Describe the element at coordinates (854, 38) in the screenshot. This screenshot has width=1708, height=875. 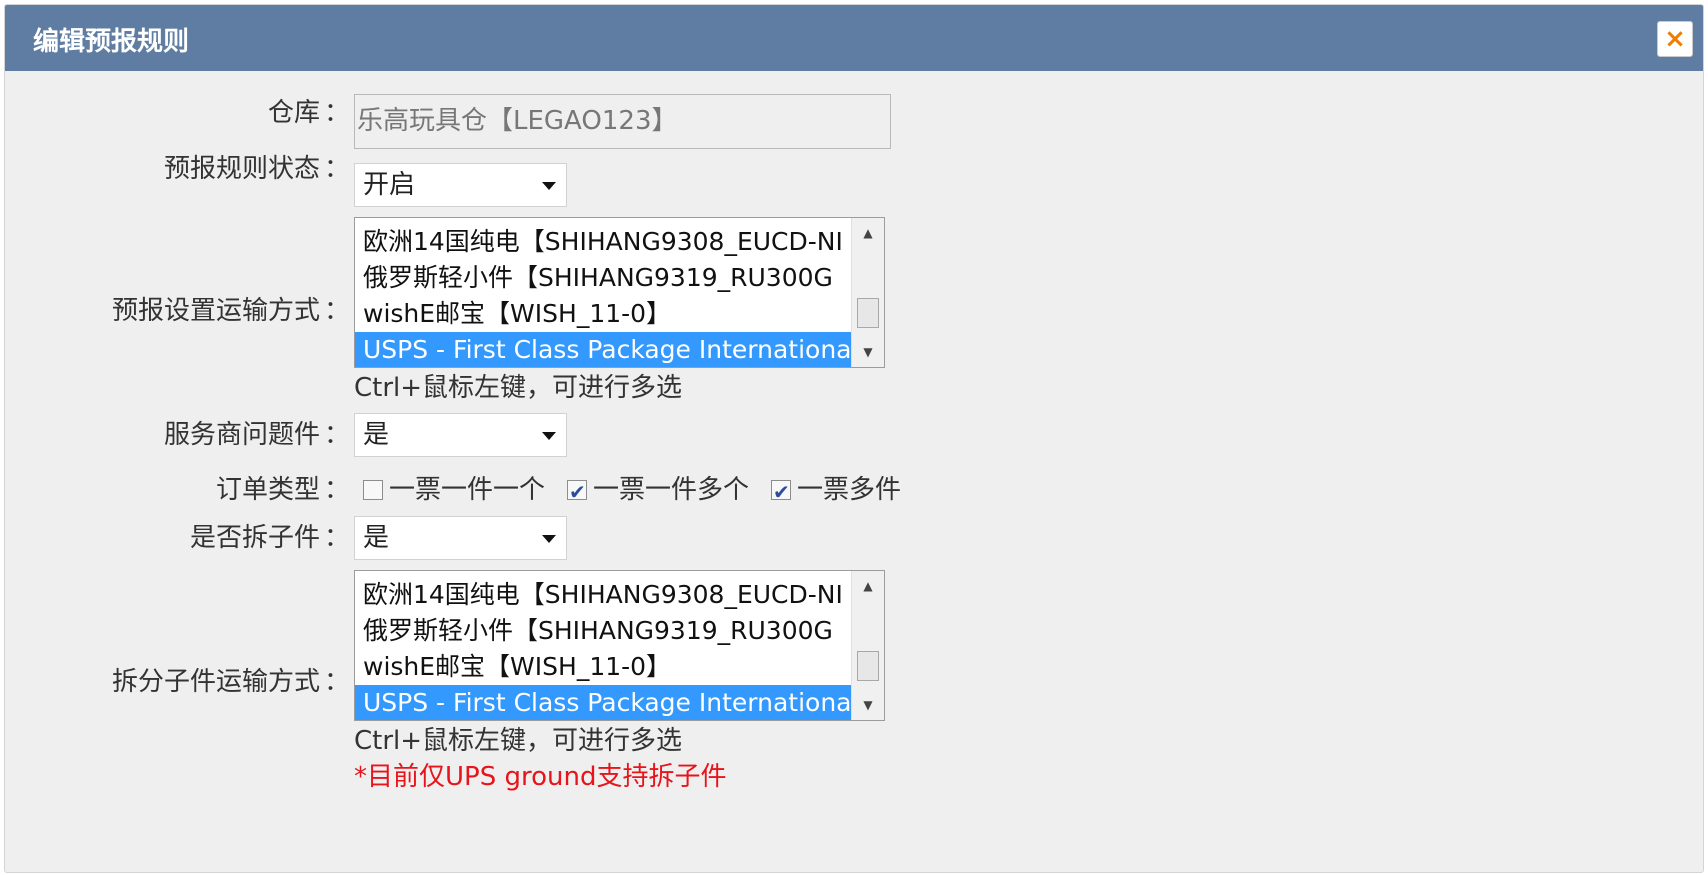
I see `dialog-titlebar: 编辑预报规则 ×` at that location.